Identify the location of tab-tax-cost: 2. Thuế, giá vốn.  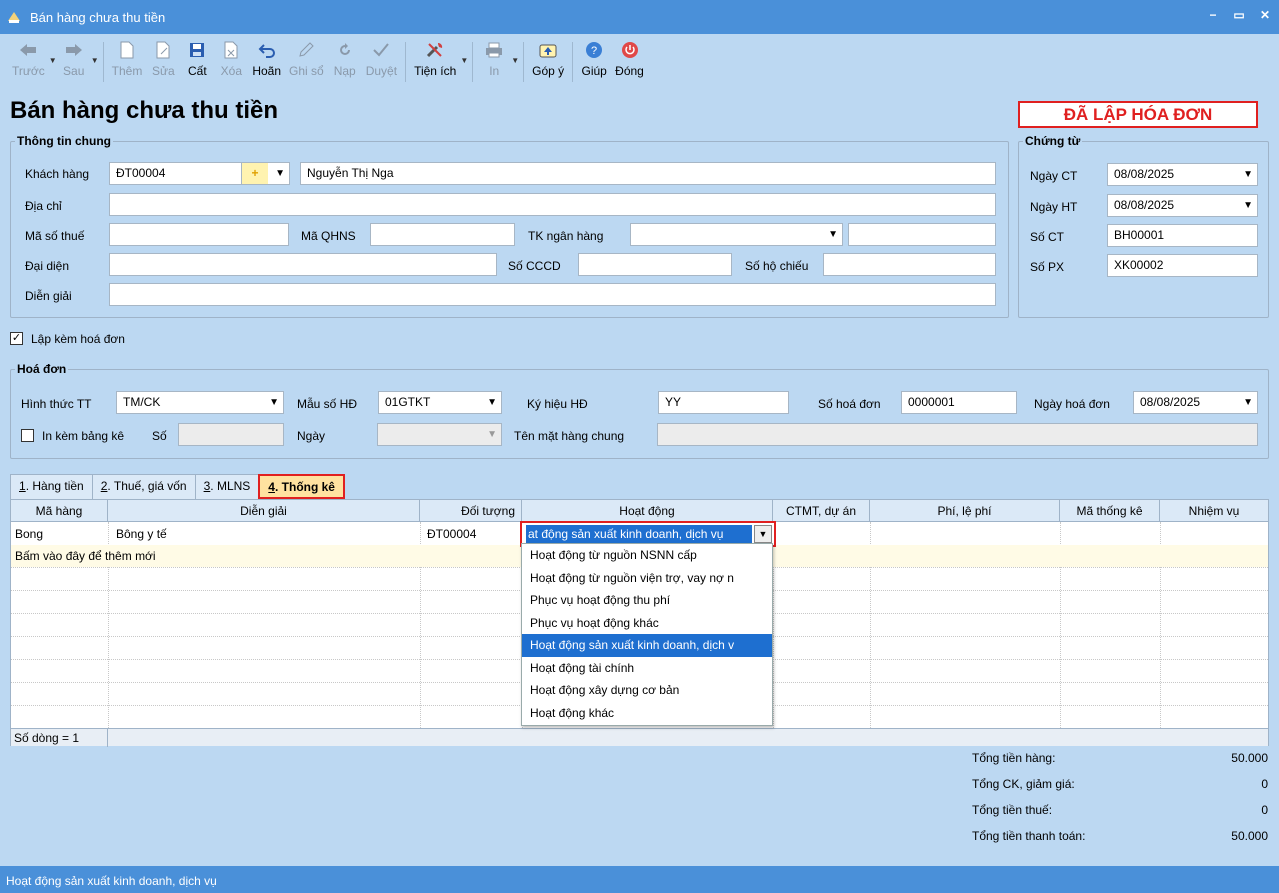
(143, 486).